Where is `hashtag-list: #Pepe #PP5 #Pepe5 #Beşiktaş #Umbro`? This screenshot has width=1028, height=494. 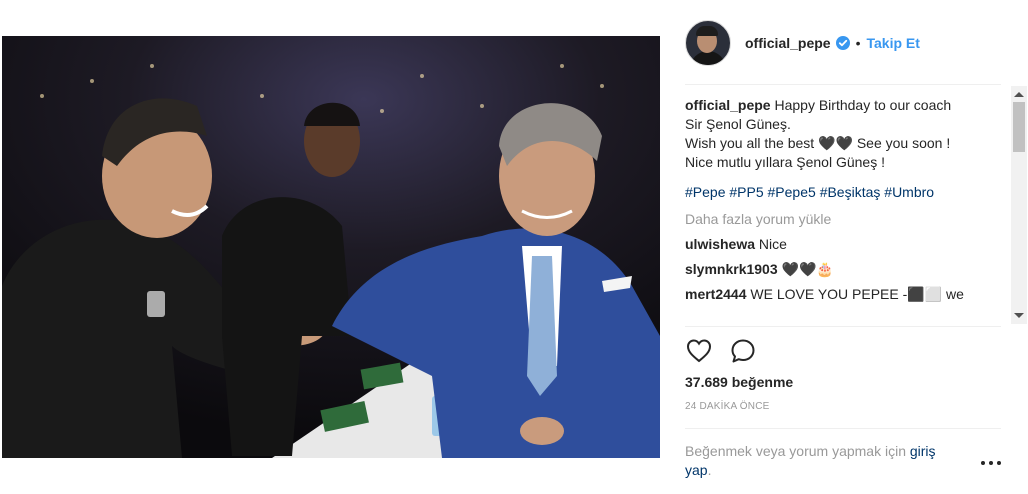
hashtag-list: #Pepe #PP5 #Pepe5 #Beşiktaş #Umbro is located at coordinates (844, 192).